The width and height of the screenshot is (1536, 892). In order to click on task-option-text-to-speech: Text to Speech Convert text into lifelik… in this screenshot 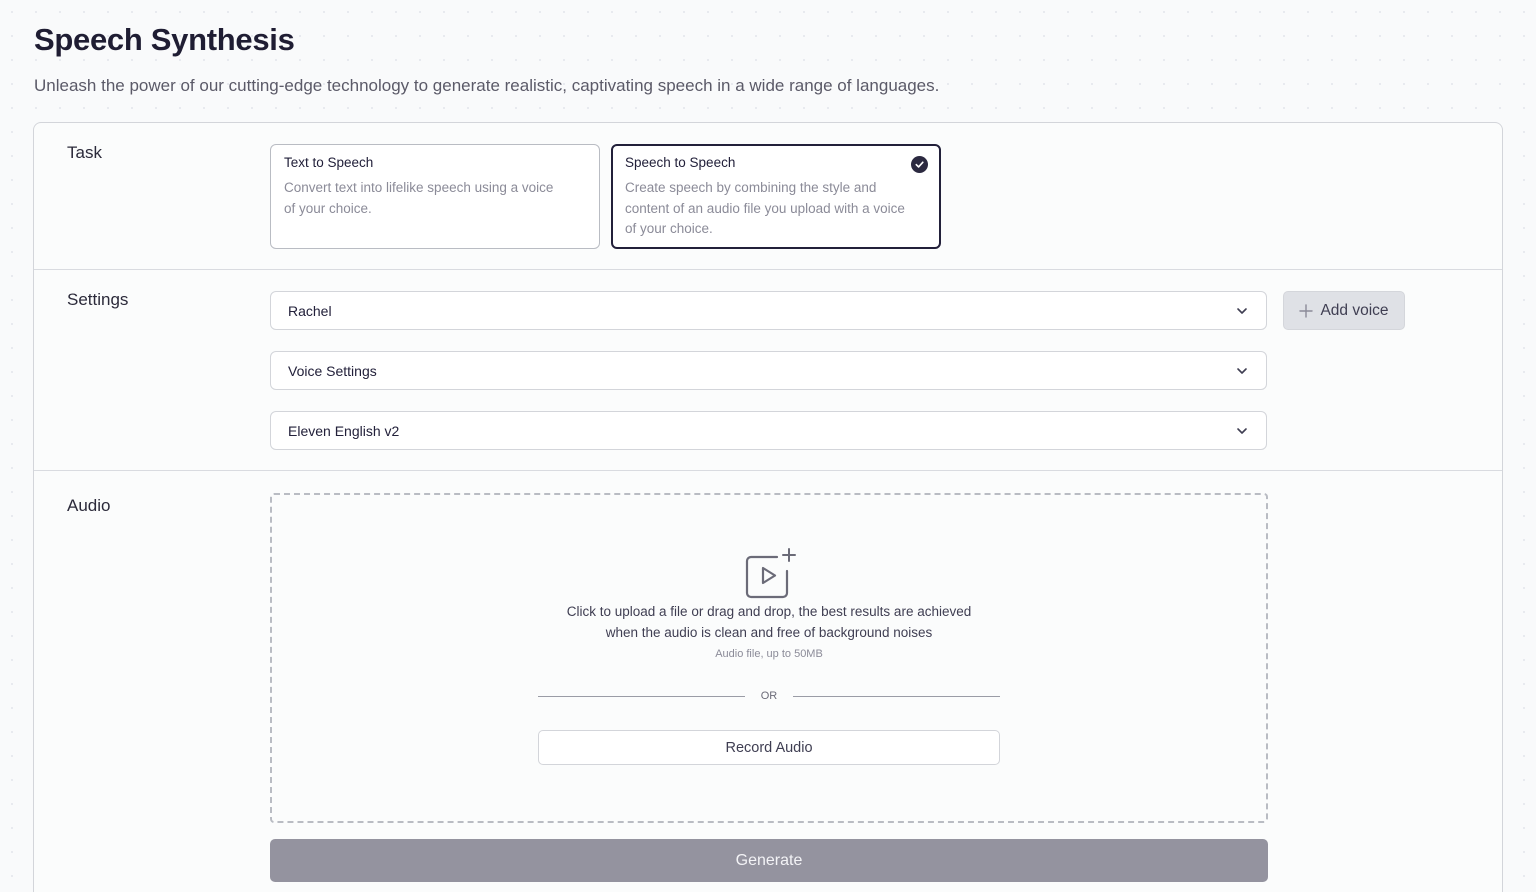, I will do `click(435, 196)`.